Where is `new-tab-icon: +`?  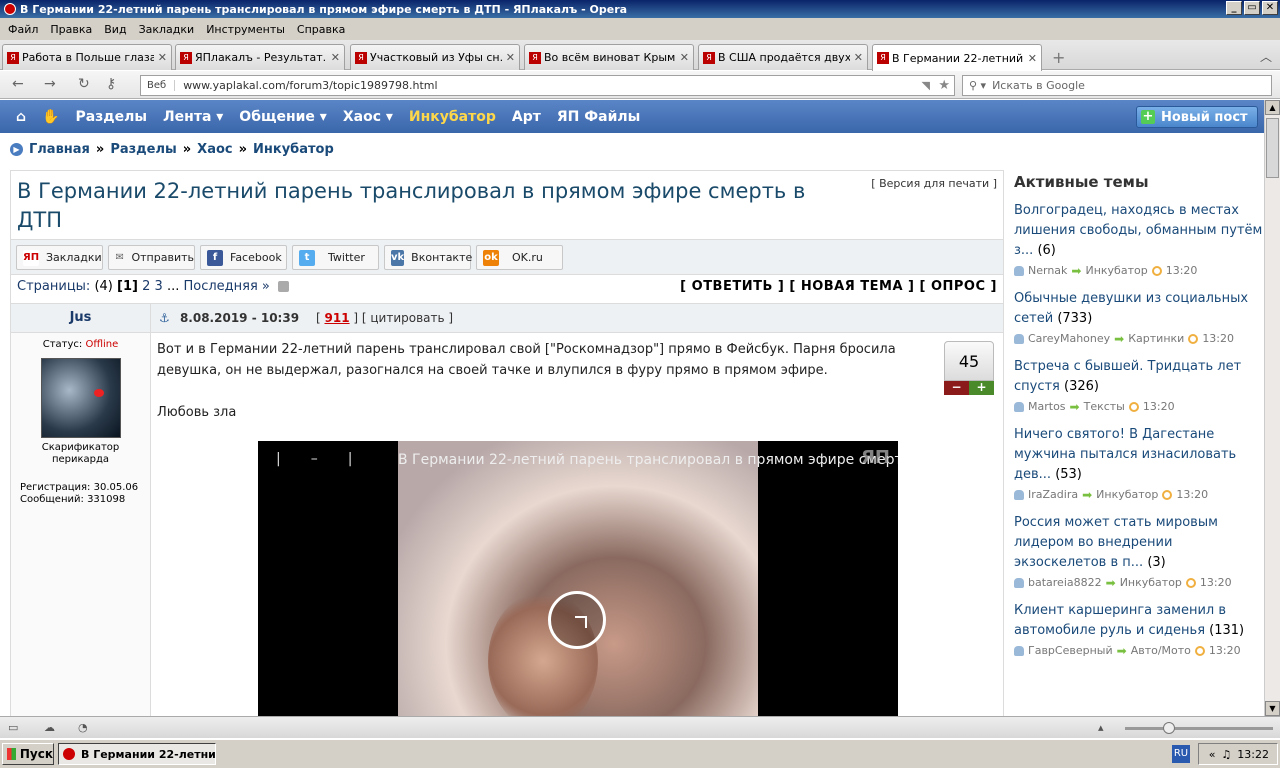 new-tab-icon: + is located at coordinates (1058, 57).